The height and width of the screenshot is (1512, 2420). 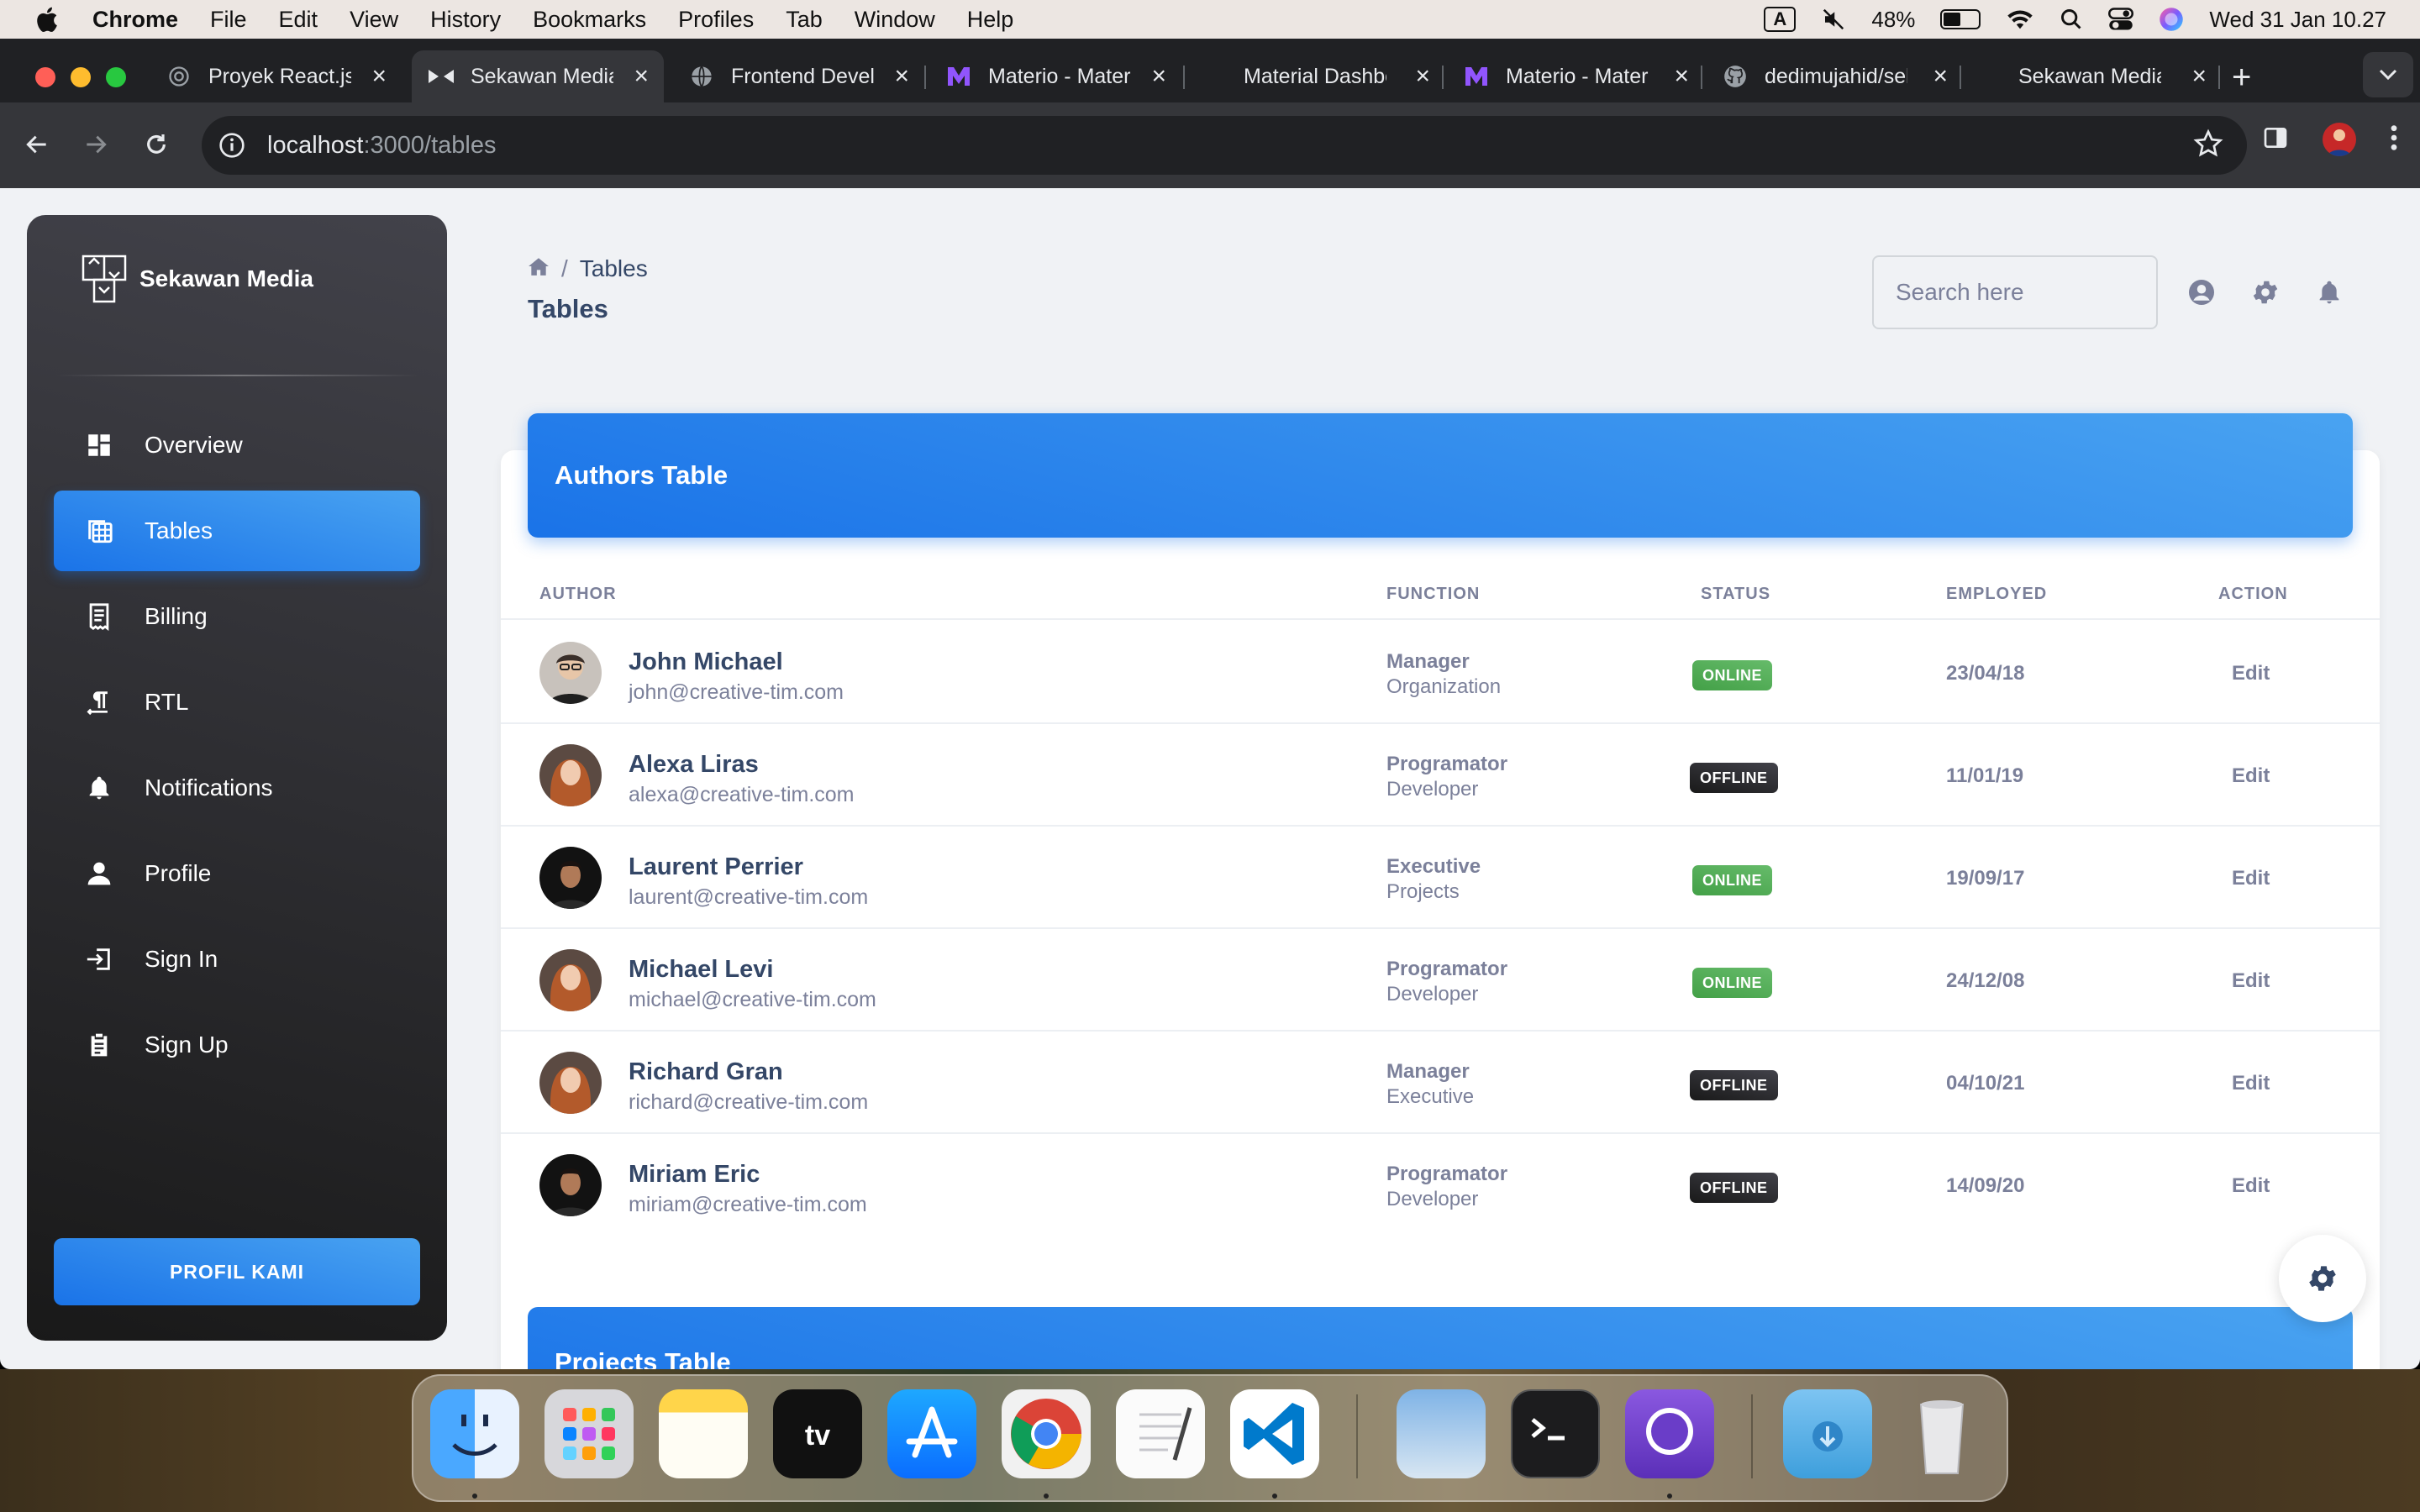 What do you see at coordinates (2241, 78) in the screenshot?
I see `new-tab-button: +` at bounding box center [2241, 78].